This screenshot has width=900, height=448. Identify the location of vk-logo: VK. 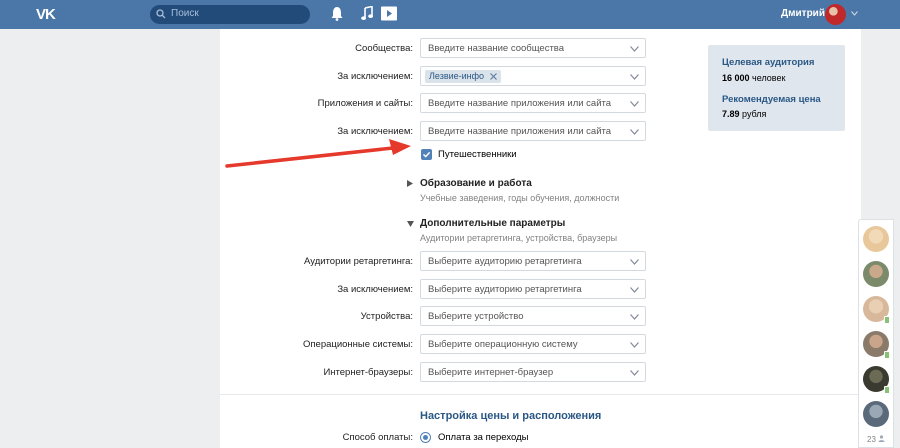
(49, 14).